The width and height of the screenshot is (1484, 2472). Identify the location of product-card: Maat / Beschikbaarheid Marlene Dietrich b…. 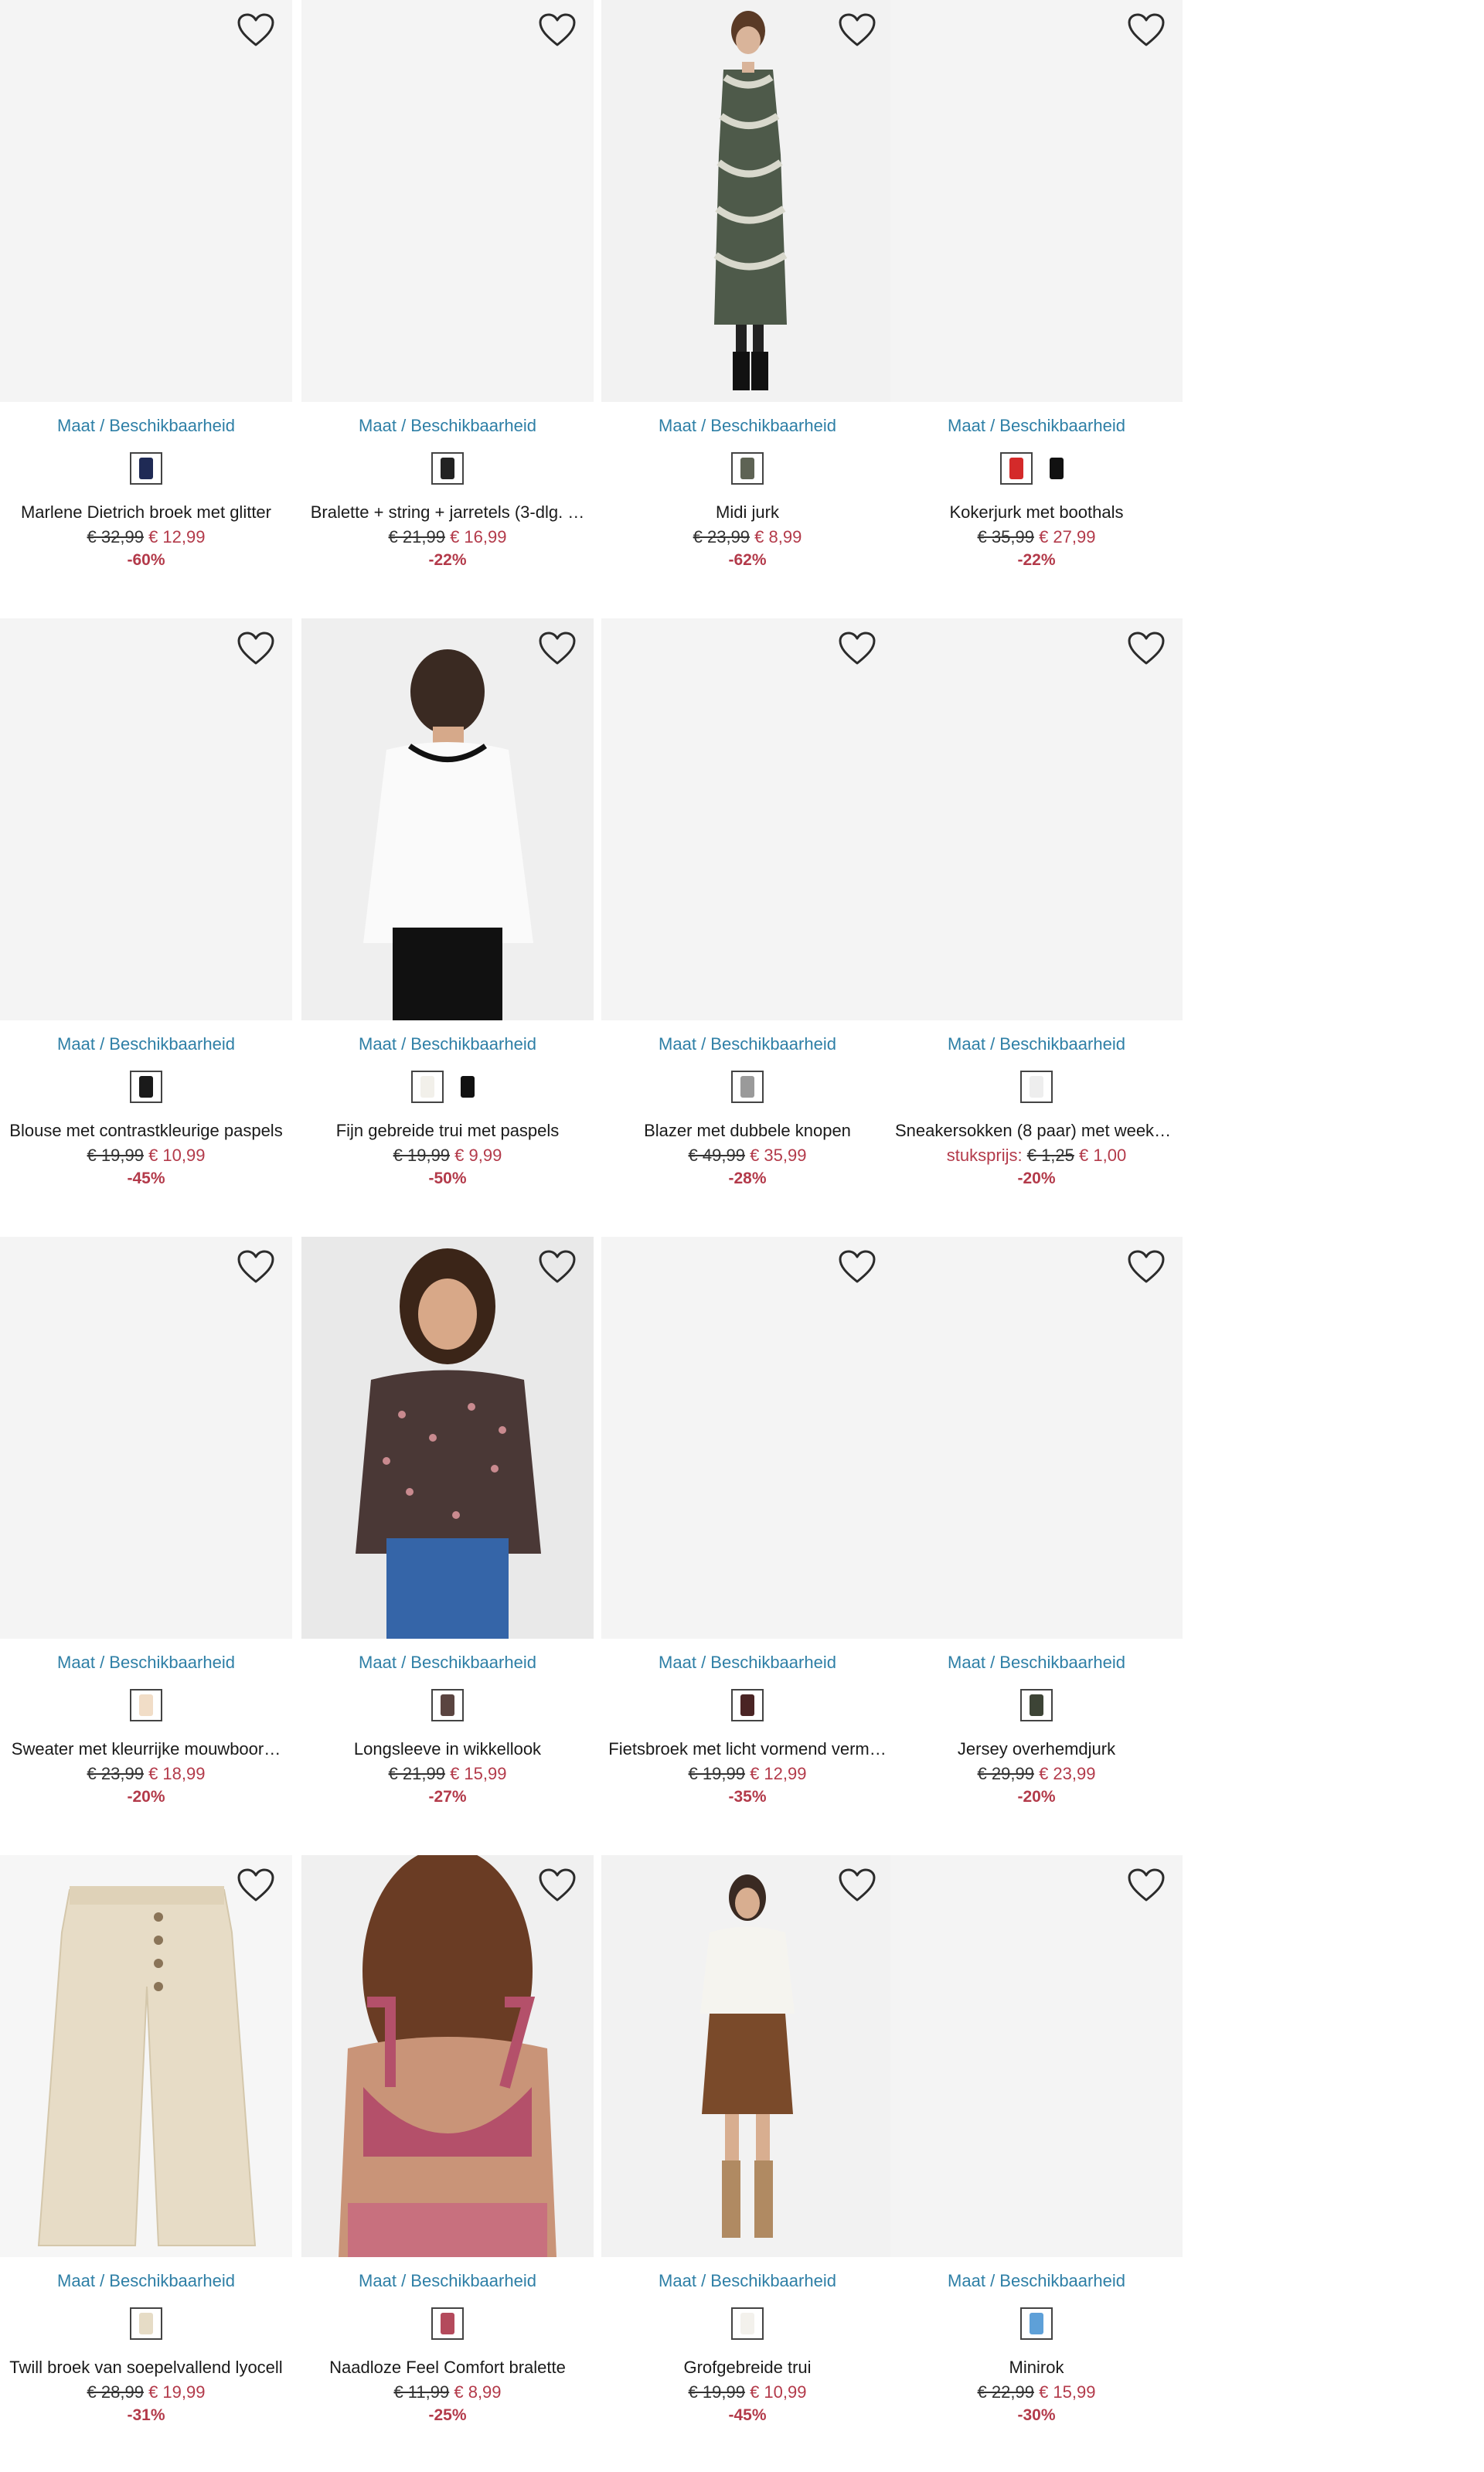
(146, 293).